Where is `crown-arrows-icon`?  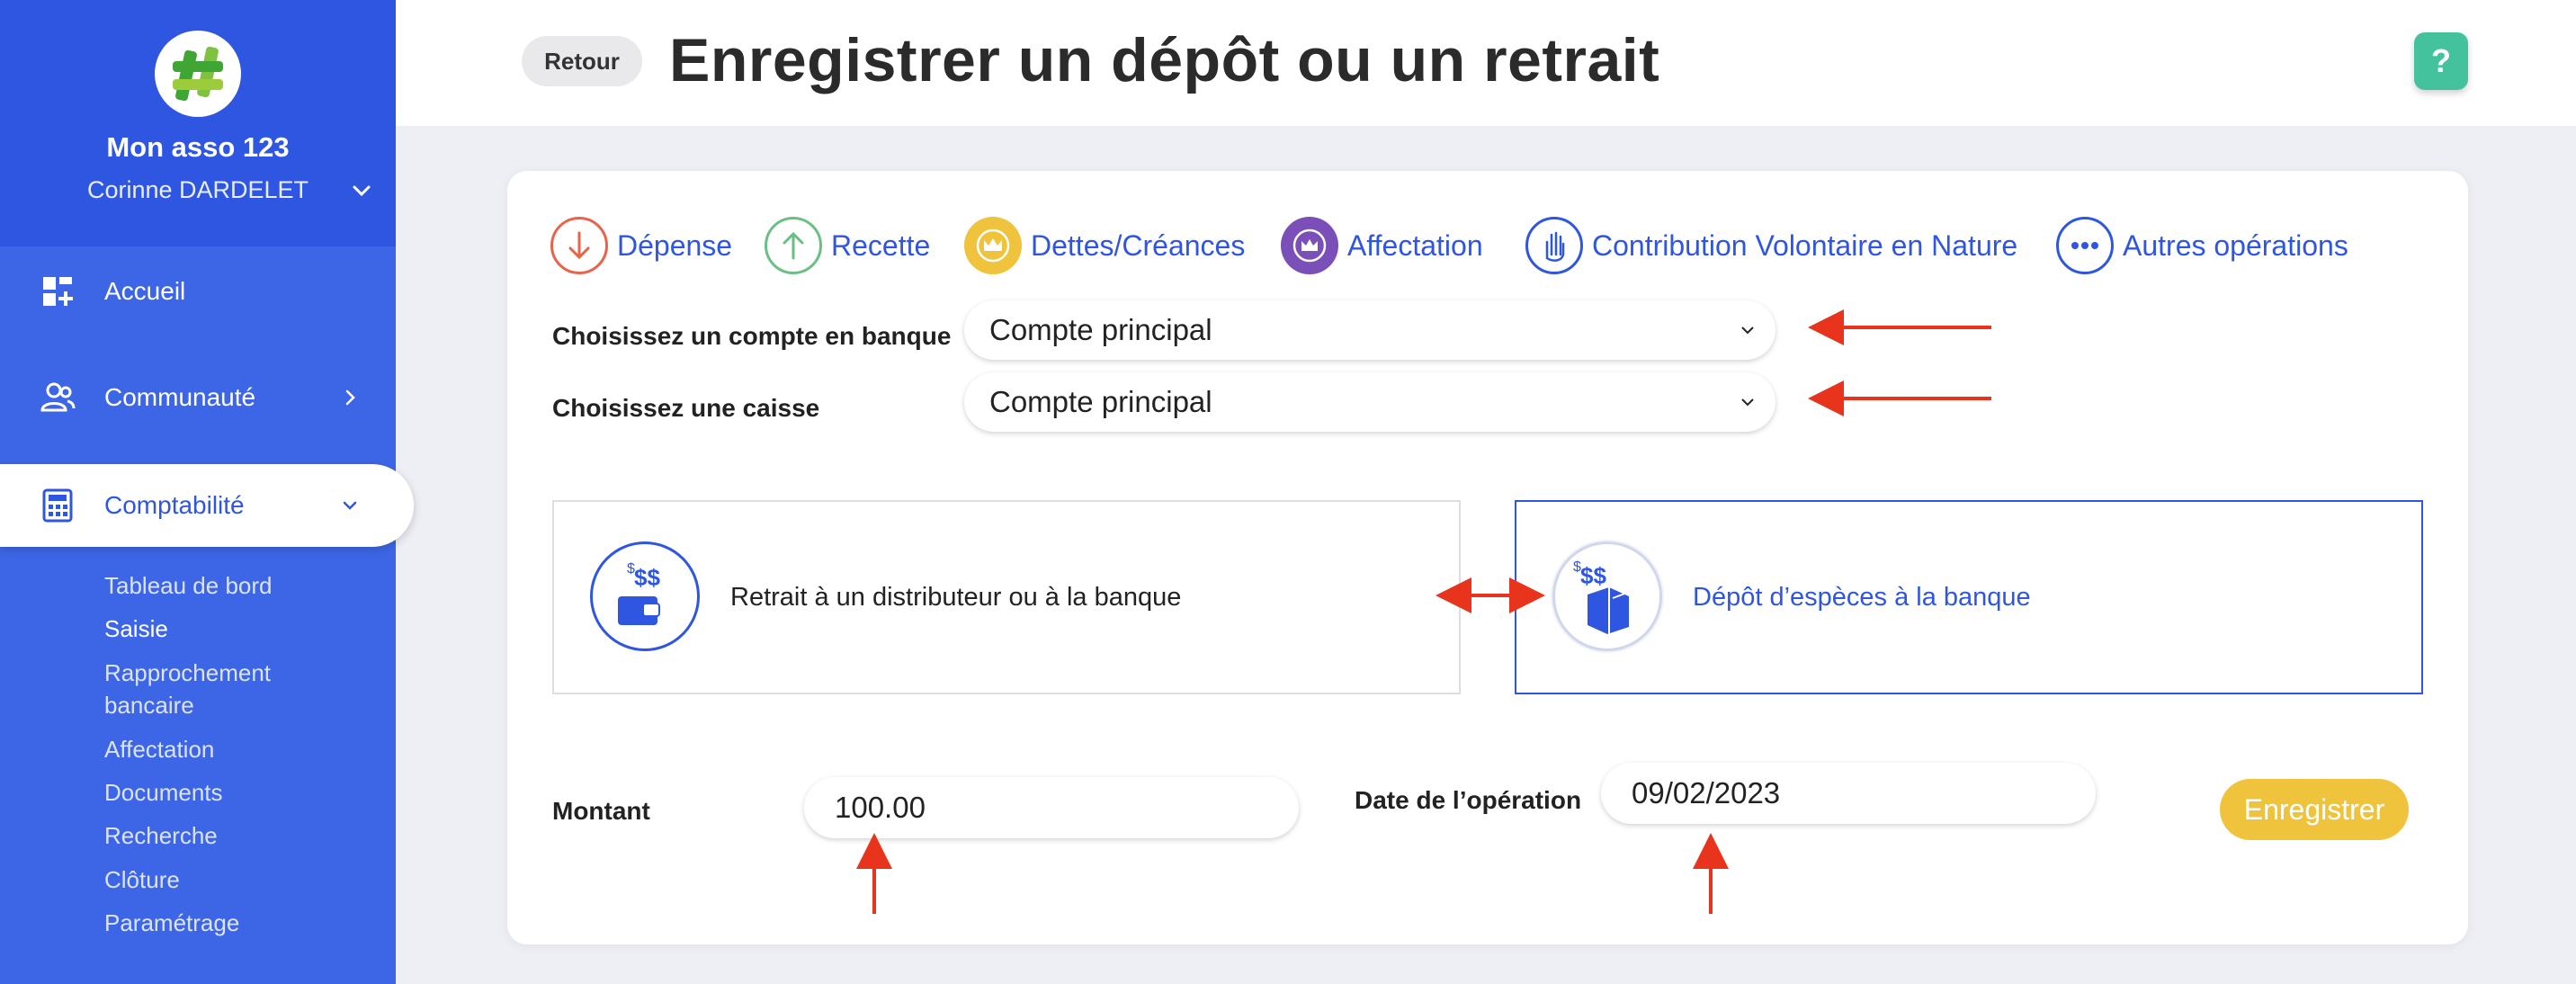
crown-arrows-icon is located at coordinates (1309, 245).